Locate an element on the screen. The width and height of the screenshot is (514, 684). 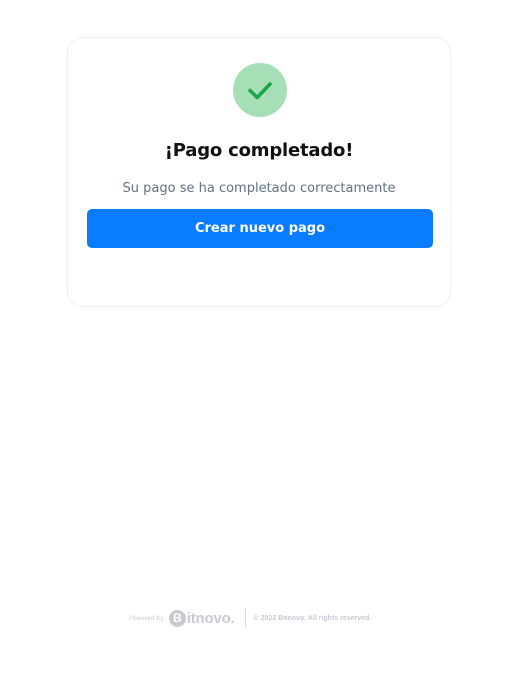
create-new-payment-button: Crear nuevo pago is located at coordinates (260, 228).